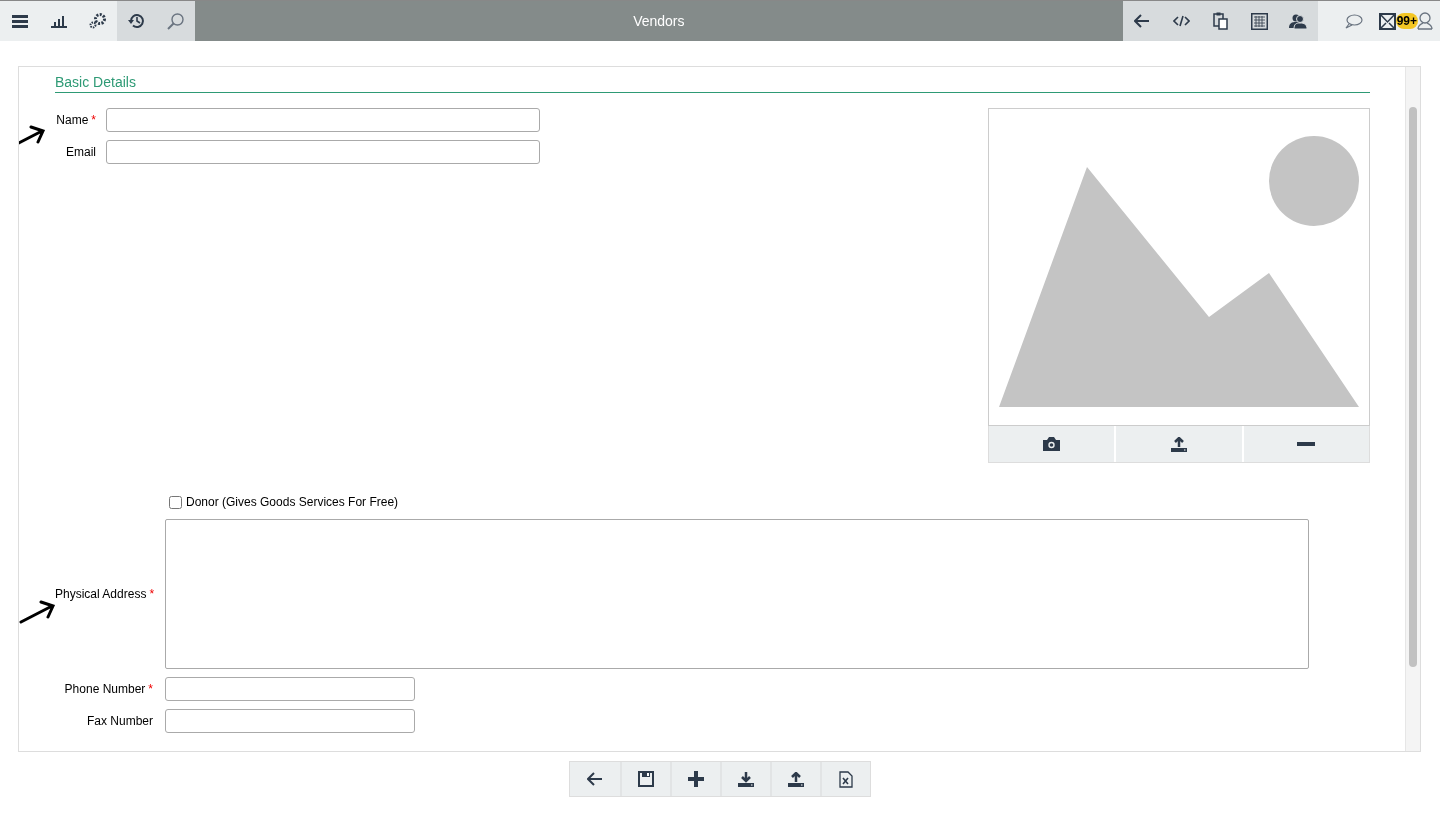 Image resolution: width=1440 pixels, height=813 pixels. I want to click on mail-icon, so click(1388, 21).